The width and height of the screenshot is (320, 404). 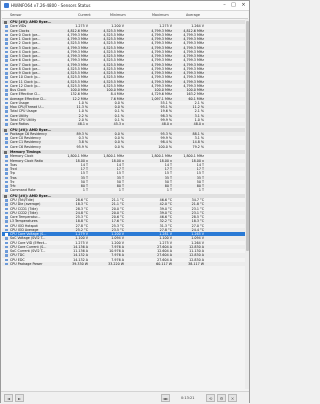 What do you see at coordinates (169, 190) in the screenshot?
I see `maximum-value: 1 T` at bounding box center [169, 190].